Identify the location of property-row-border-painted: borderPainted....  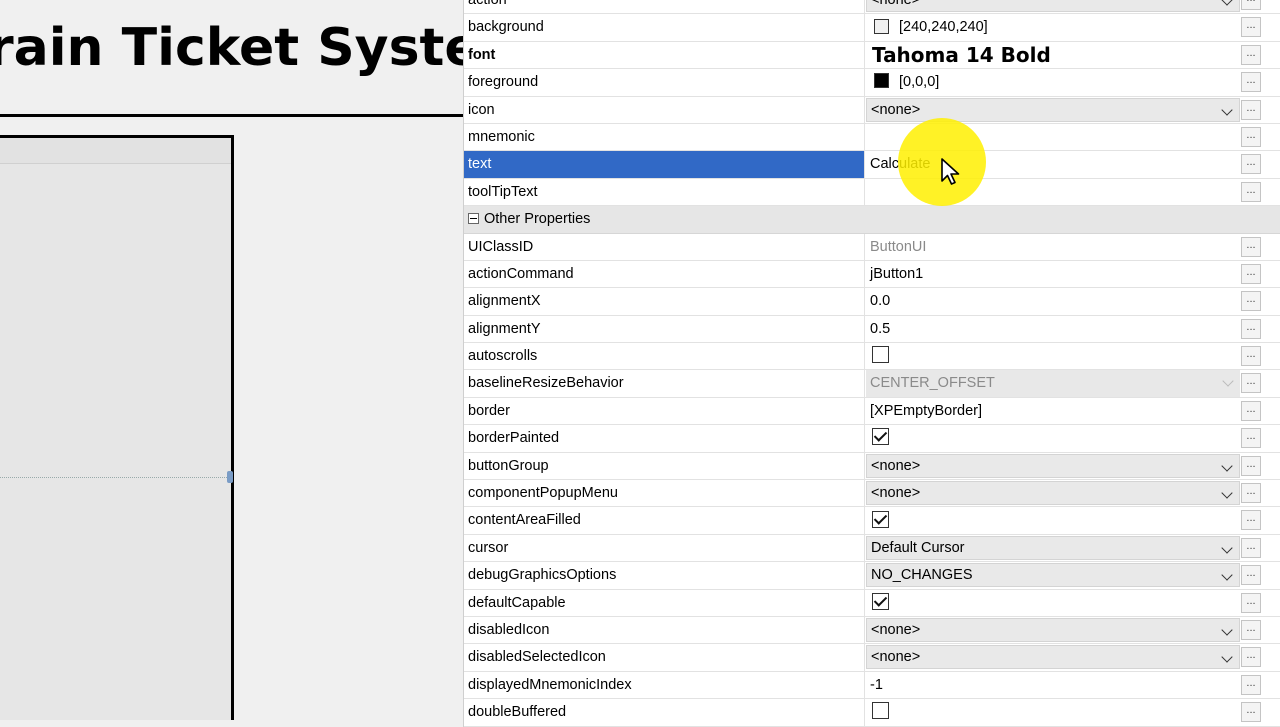
(872, 439).